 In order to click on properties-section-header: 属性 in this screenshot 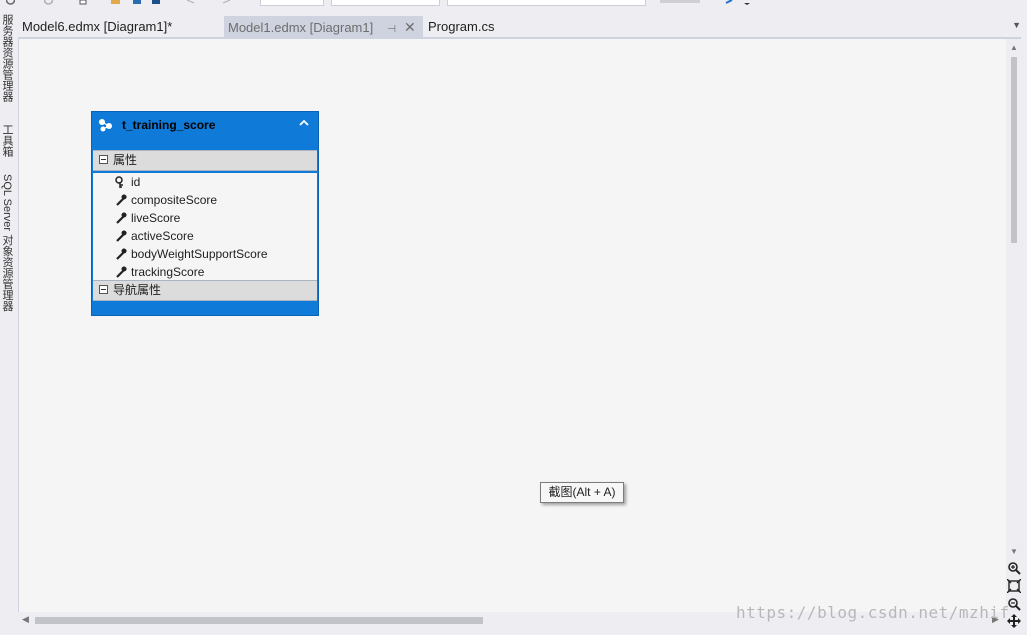, I will do `click(205, 160)`.